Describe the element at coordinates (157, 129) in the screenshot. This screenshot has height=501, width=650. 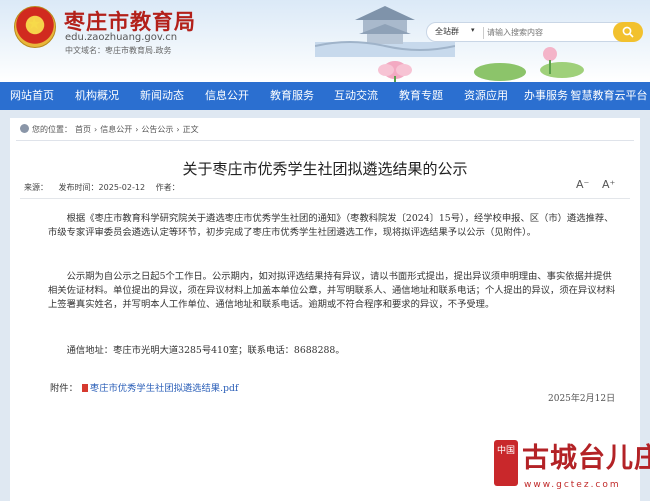
I see `breadcrumb-notices: 公告公示` at that location.